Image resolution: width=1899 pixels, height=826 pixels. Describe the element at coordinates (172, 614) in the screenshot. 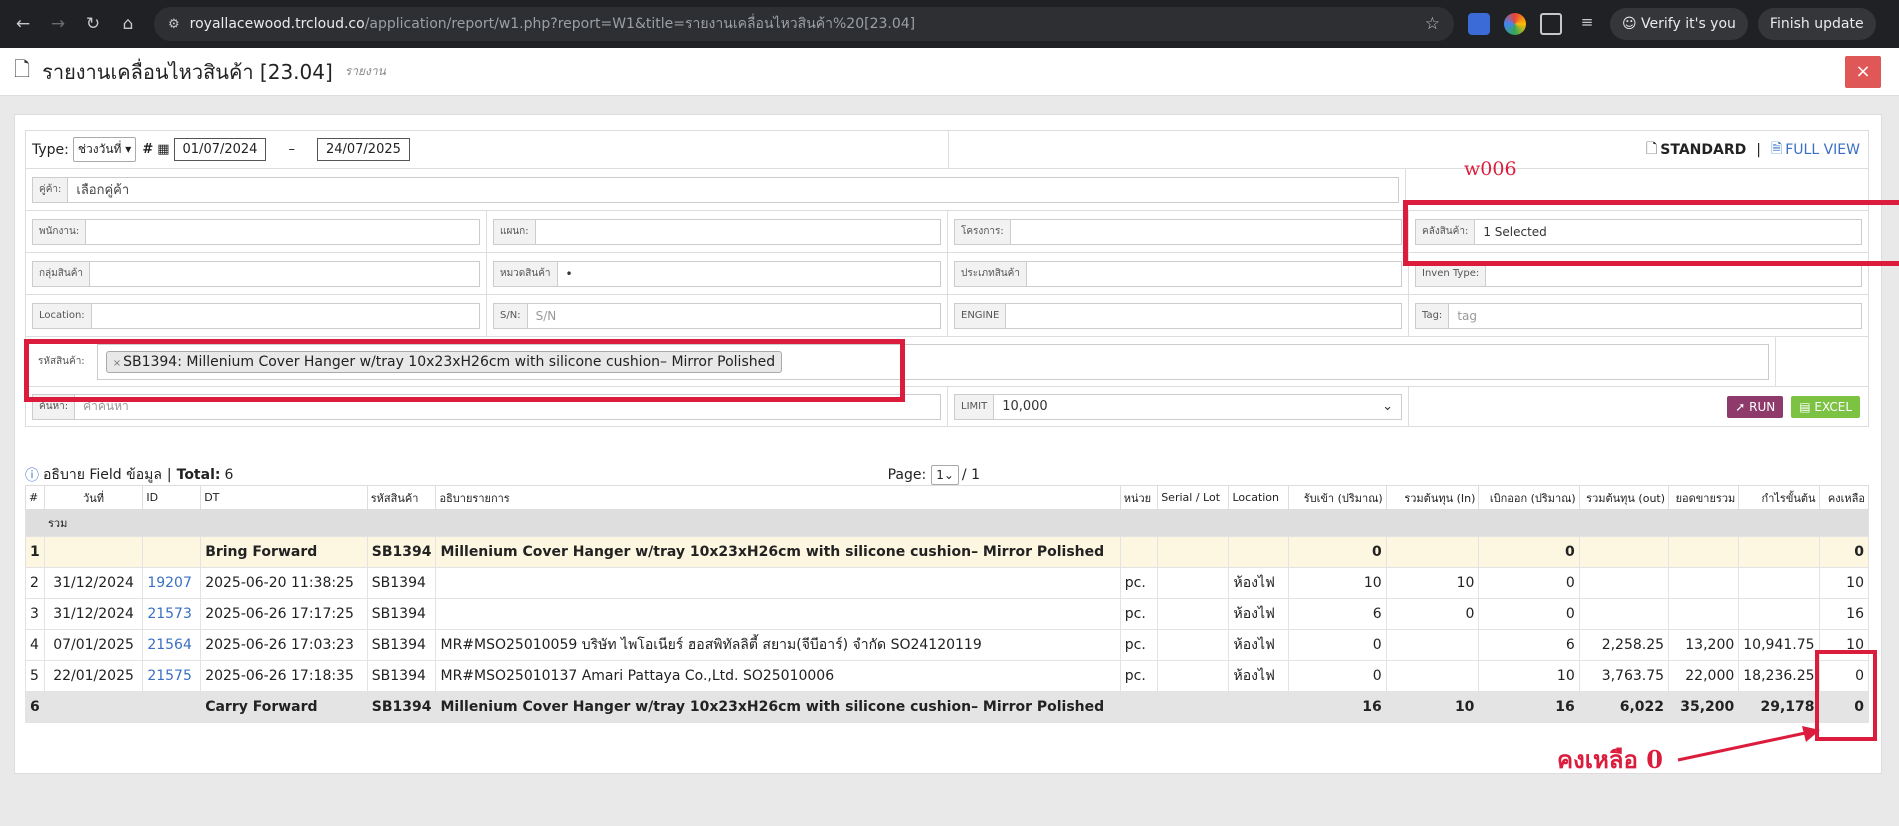

I see `table-cell: 21573` at that location.